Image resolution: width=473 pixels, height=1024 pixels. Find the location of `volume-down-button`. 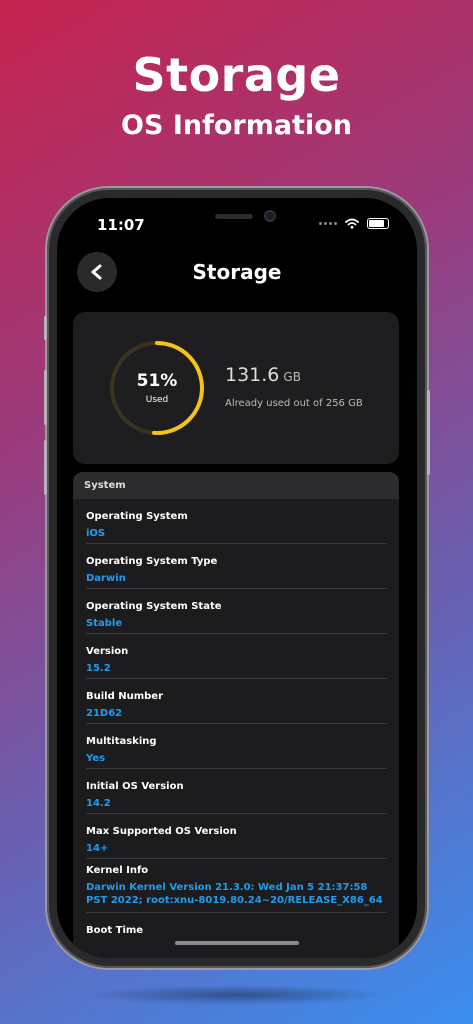

volume-down-button is located at coordinates (45, 467).